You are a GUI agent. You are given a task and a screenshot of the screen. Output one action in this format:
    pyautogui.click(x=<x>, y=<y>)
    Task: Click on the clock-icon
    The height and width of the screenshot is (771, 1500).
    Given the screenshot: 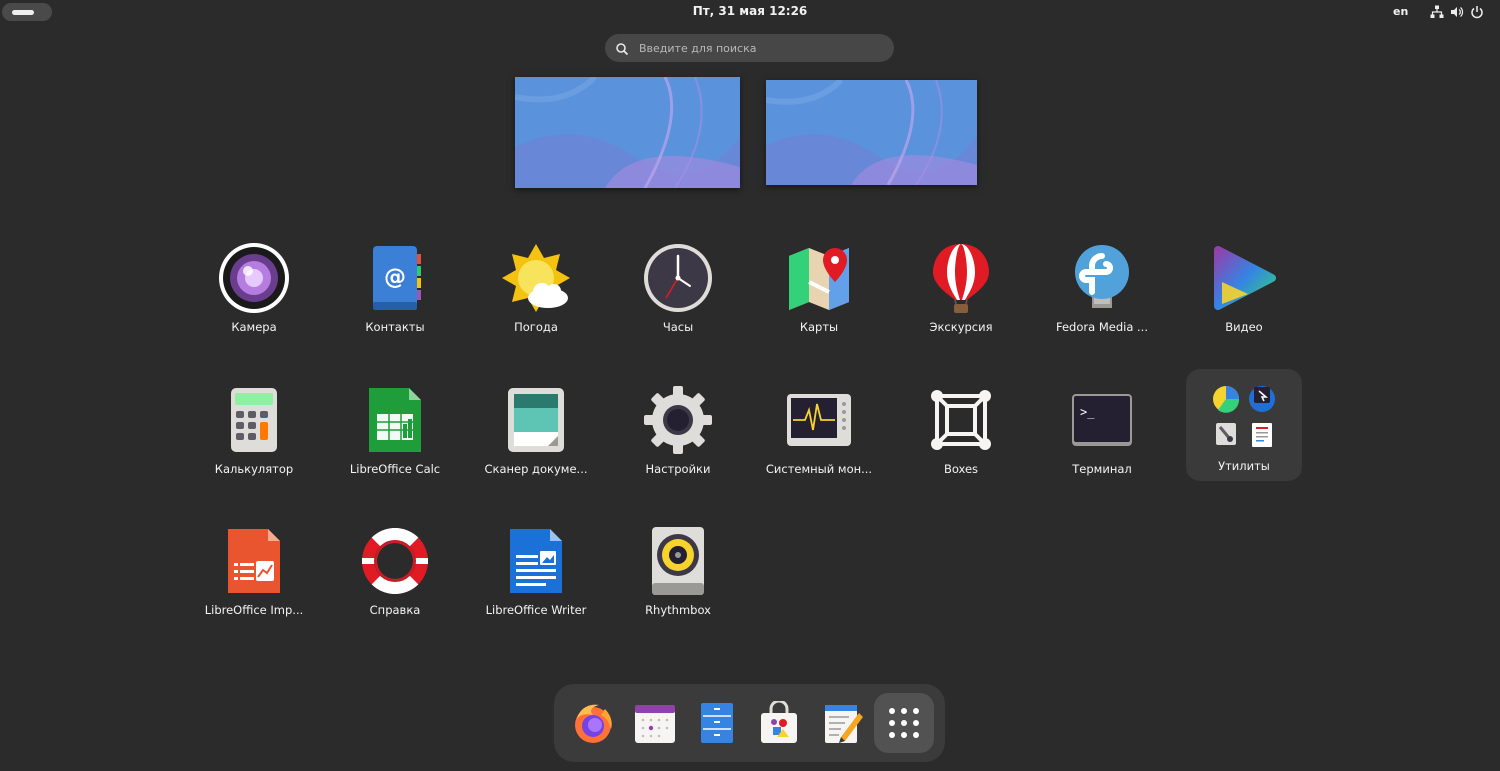 What is the action you would take?
    pyautogui.click(x=678, y=278)
    